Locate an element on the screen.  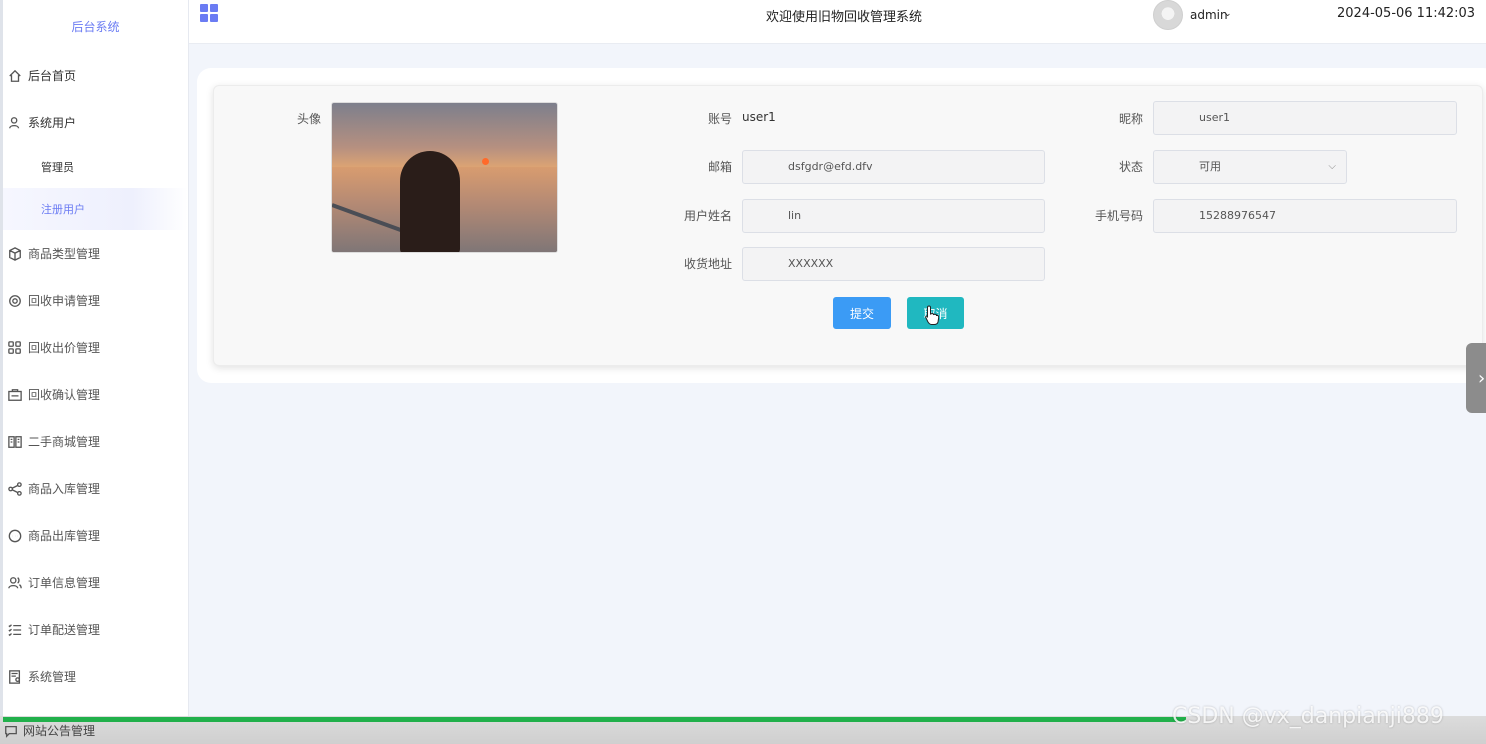
cube-icon is located at coordinates (15, 254).